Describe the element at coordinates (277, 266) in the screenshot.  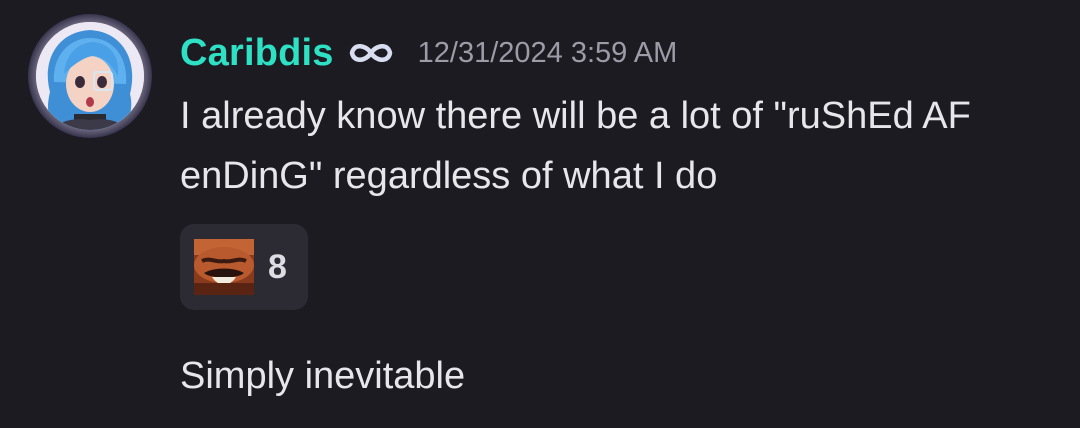
I see `reaction-count: 8` at that location.